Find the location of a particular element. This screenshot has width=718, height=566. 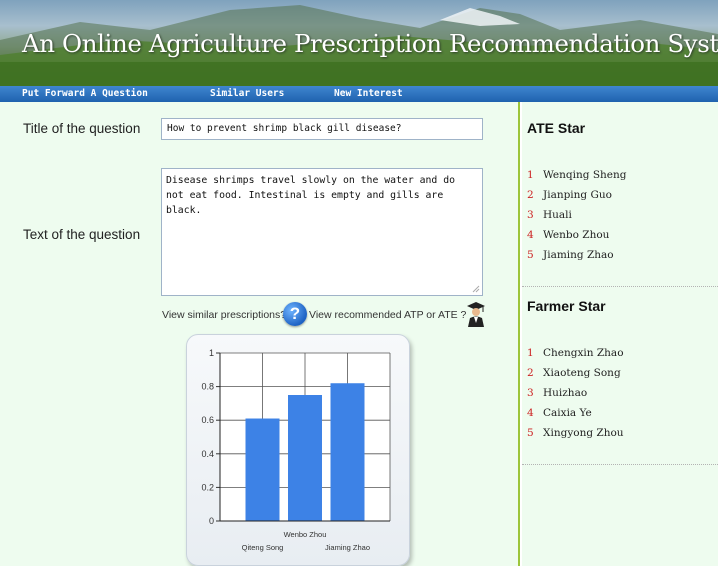

ate-star-item: 3 Huali is located at coordinates (549, 215).